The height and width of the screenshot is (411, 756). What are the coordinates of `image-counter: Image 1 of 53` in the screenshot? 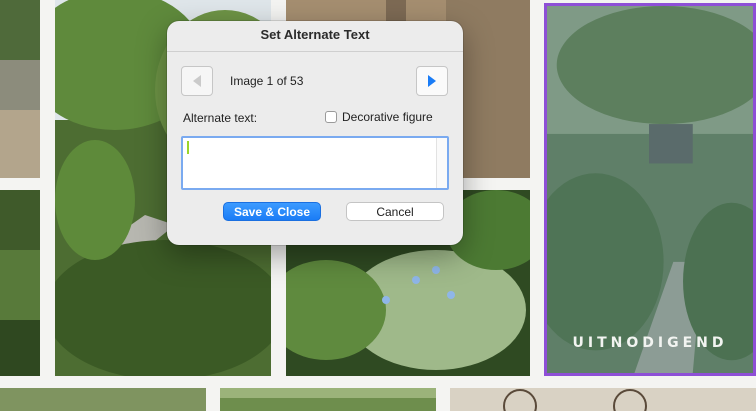 It's located at (267, 81).